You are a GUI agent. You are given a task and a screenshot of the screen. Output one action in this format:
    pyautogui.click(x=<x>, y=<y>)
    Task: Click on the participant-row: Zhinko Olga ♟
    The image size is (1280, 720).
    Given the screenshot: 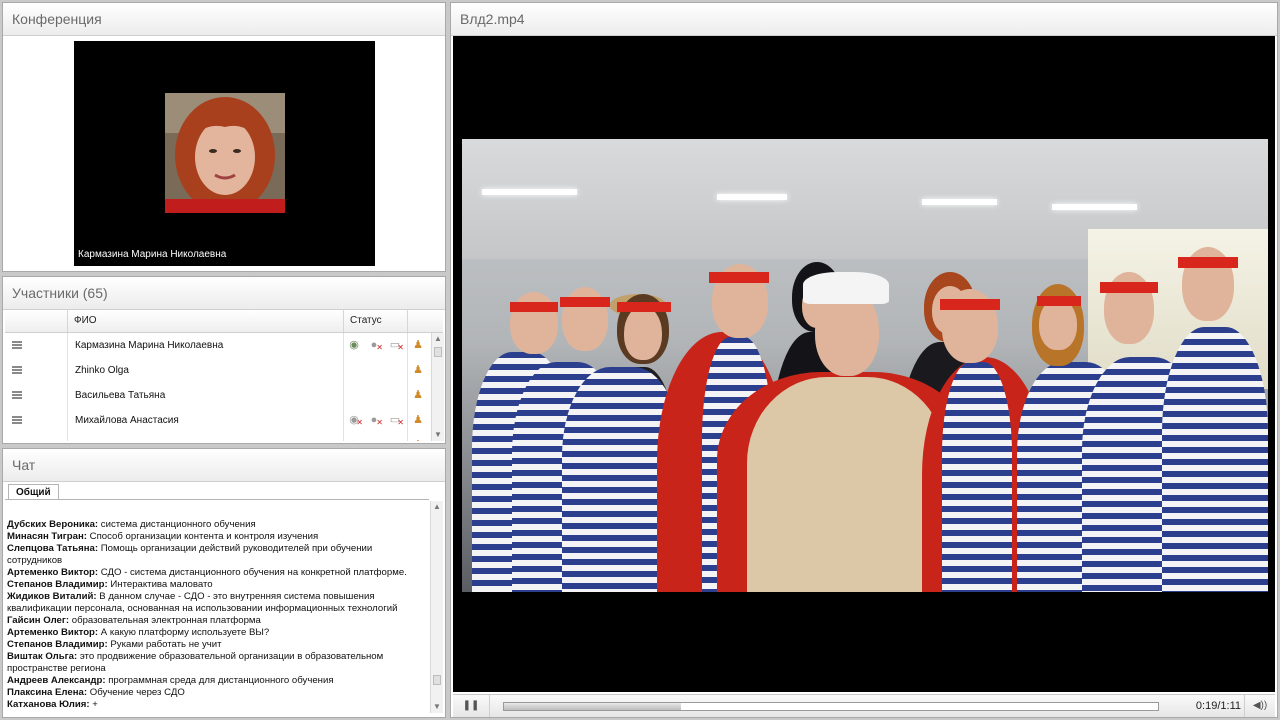 What is the action you would take?
    pyautogui.click(x=218, y=370)
    